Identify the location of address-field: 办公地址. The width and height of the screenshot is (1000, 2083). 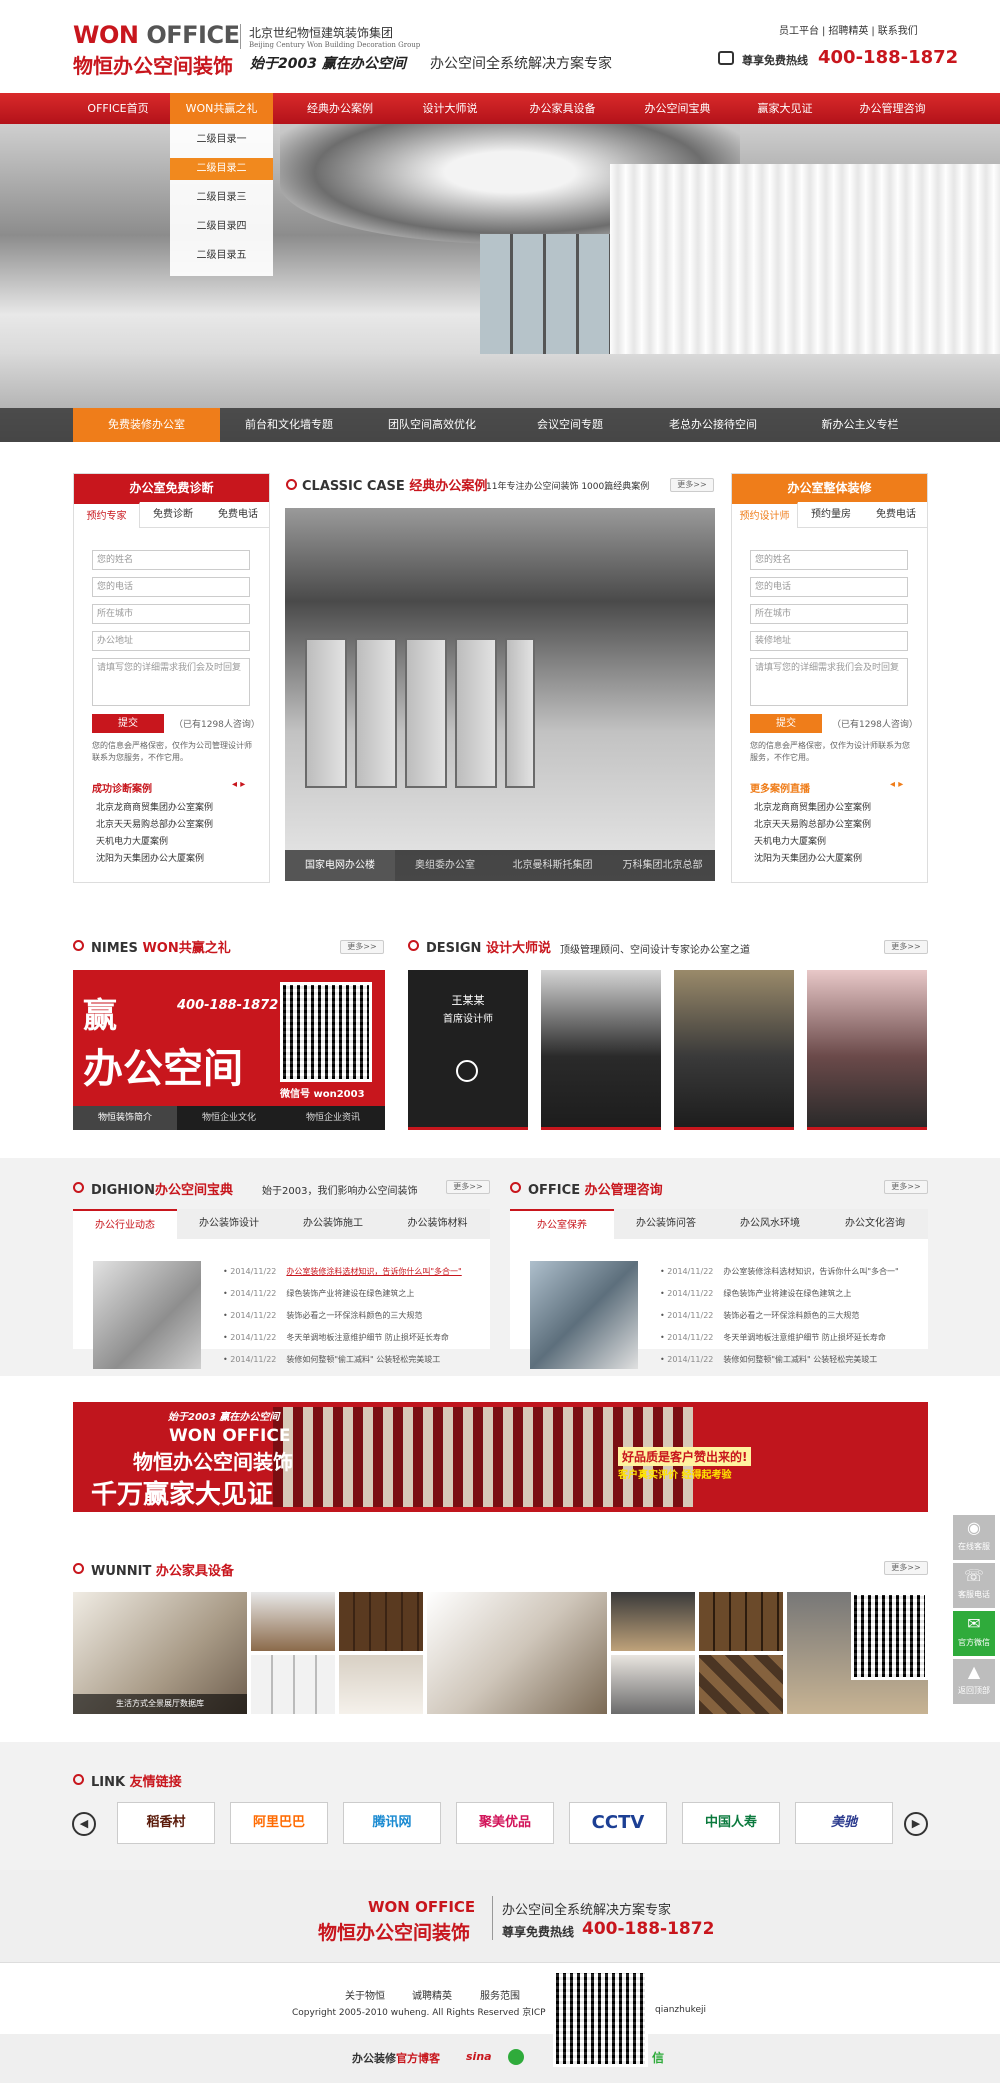
(171, 641).